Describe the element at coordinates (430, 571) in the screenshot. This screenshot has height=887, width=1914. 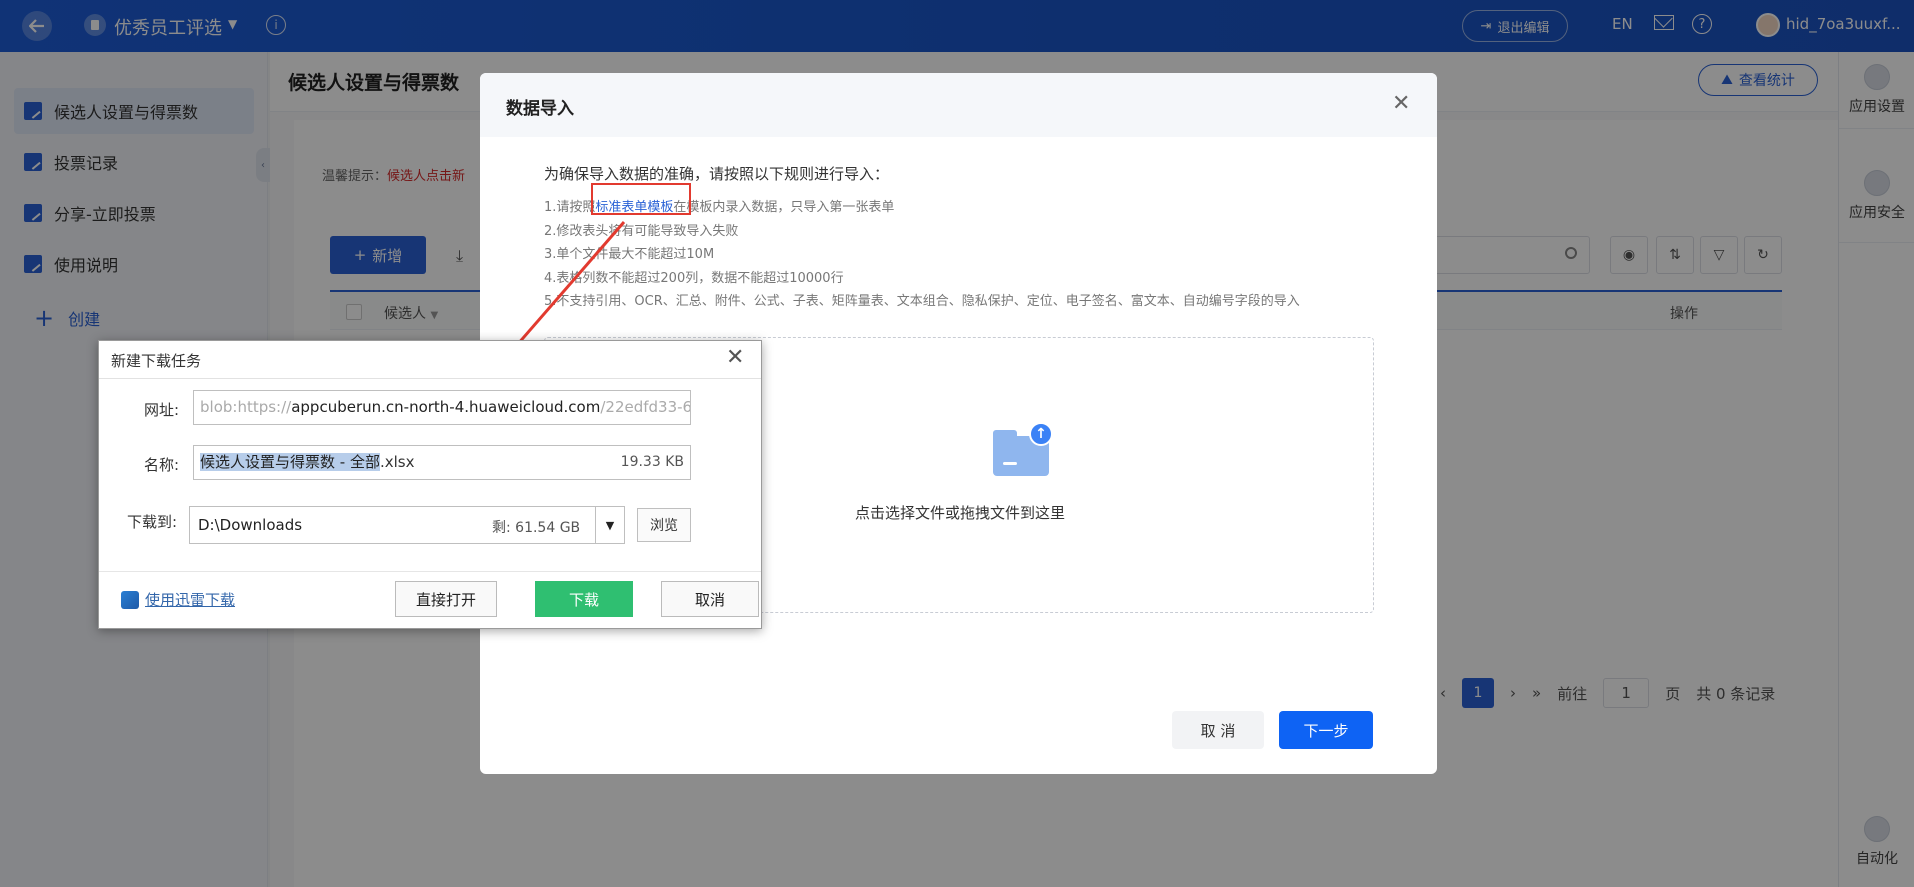
I see `divider` at that location.